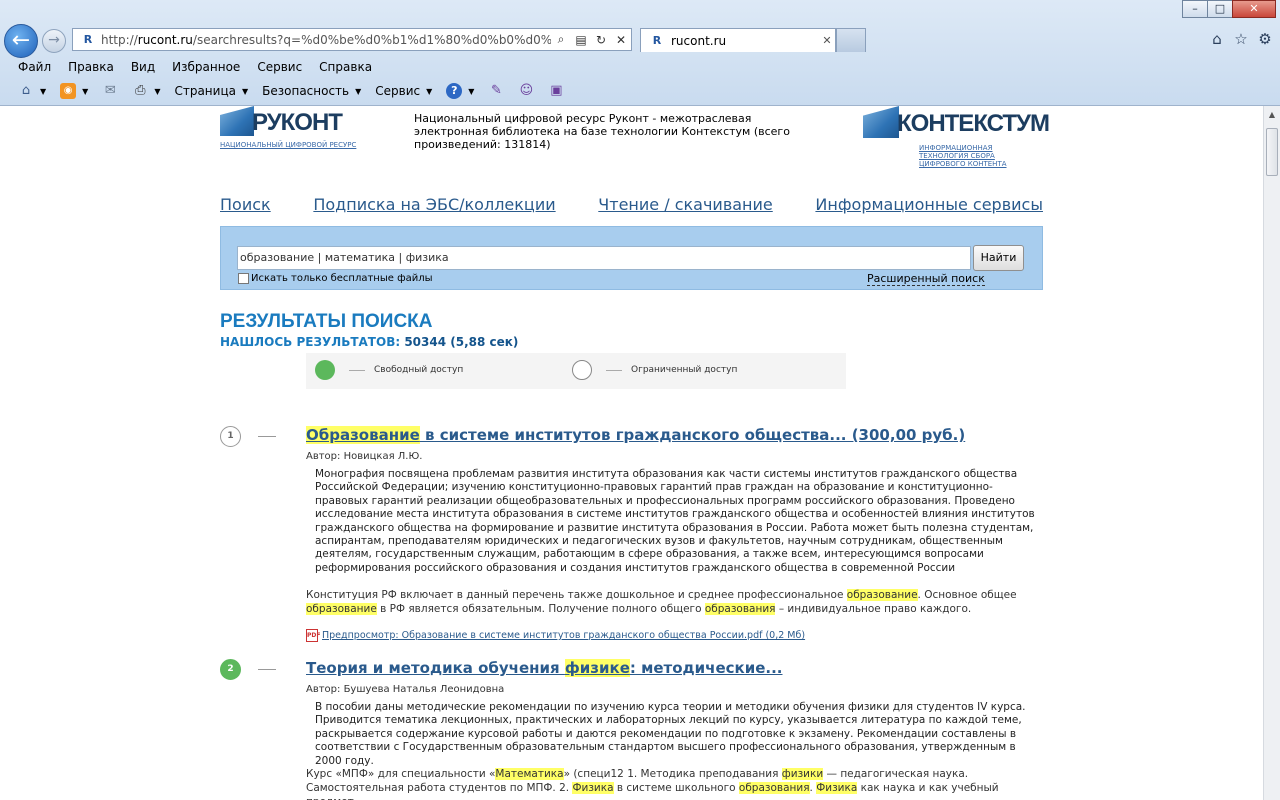  What do you see at coordinates (434, 204) in the screenshot?
I see `nav-subscription: Подписка на ЭБС/коллекции` at bounding box center [434, 204].